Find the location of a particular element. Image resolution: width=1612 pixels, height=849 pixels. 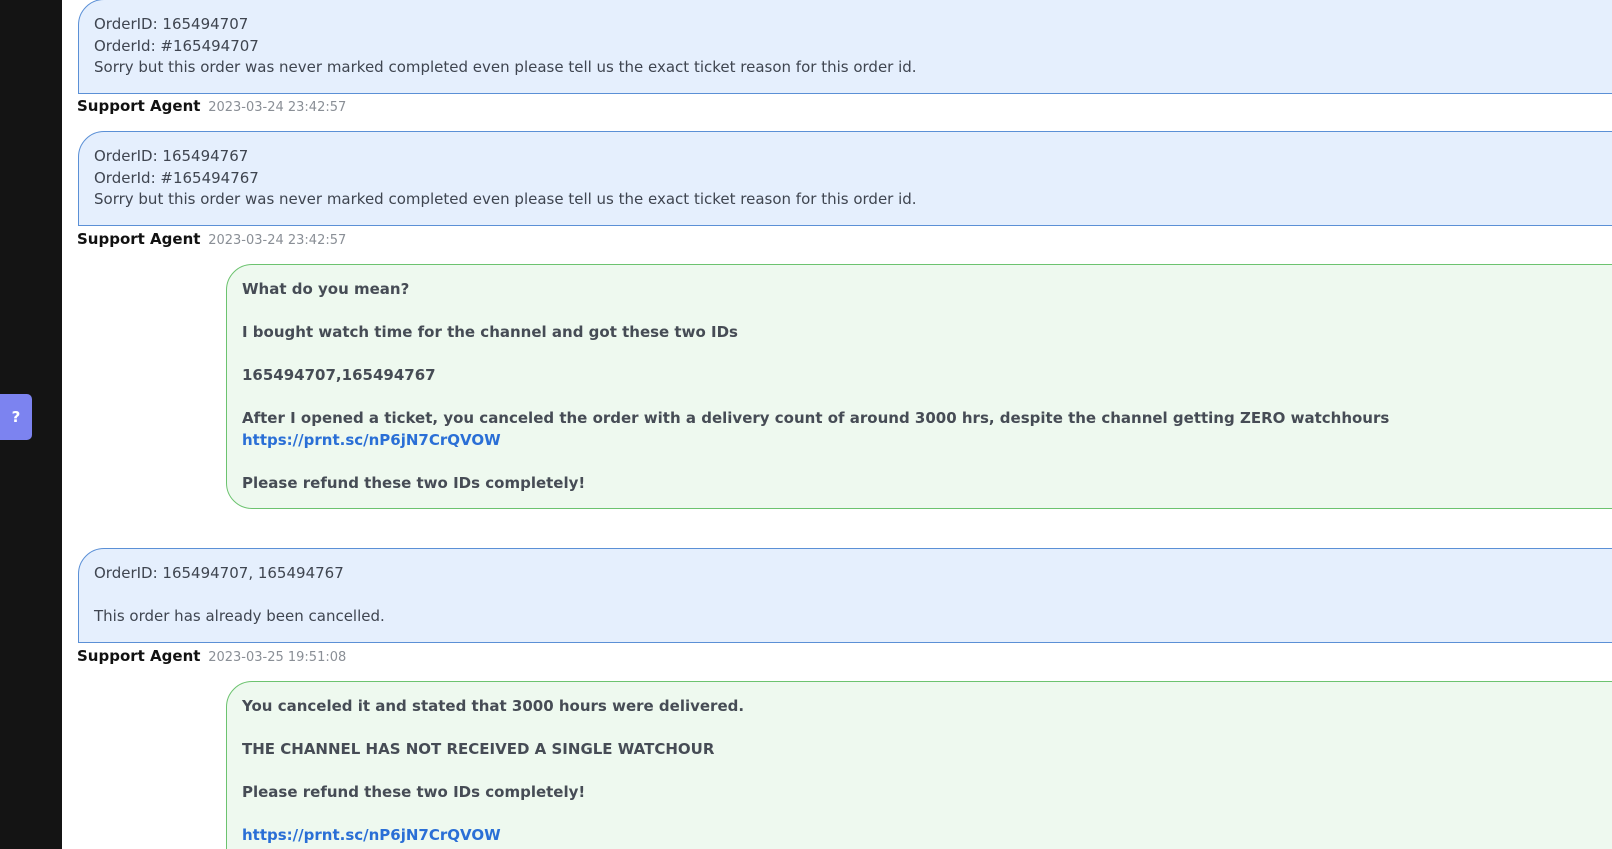

message-meta: Support Agent 2023-03-25 19:51:08 is located at coordinates (211, 657).